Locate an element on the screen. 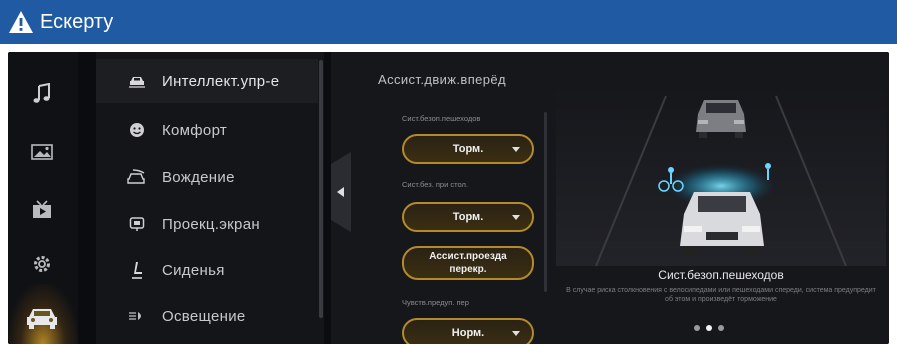 This screenshot has height=346, width=897. dropdown-value: Норм. is located at coordinates (468, 333).